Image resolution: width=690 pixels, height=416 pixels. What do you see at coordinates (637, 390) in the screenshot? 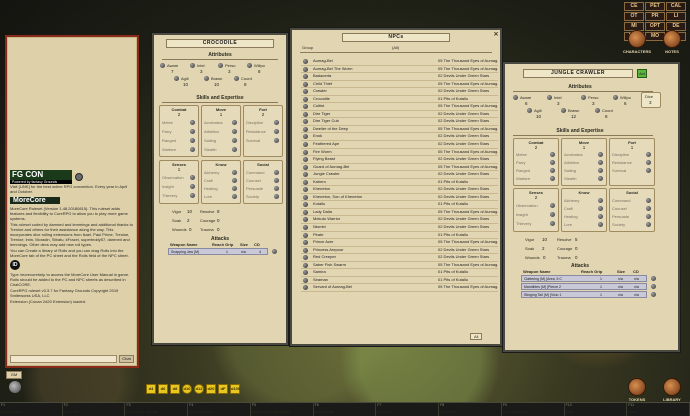
I see `tokens-button: TOKENS` at bounding box center [637, 390].